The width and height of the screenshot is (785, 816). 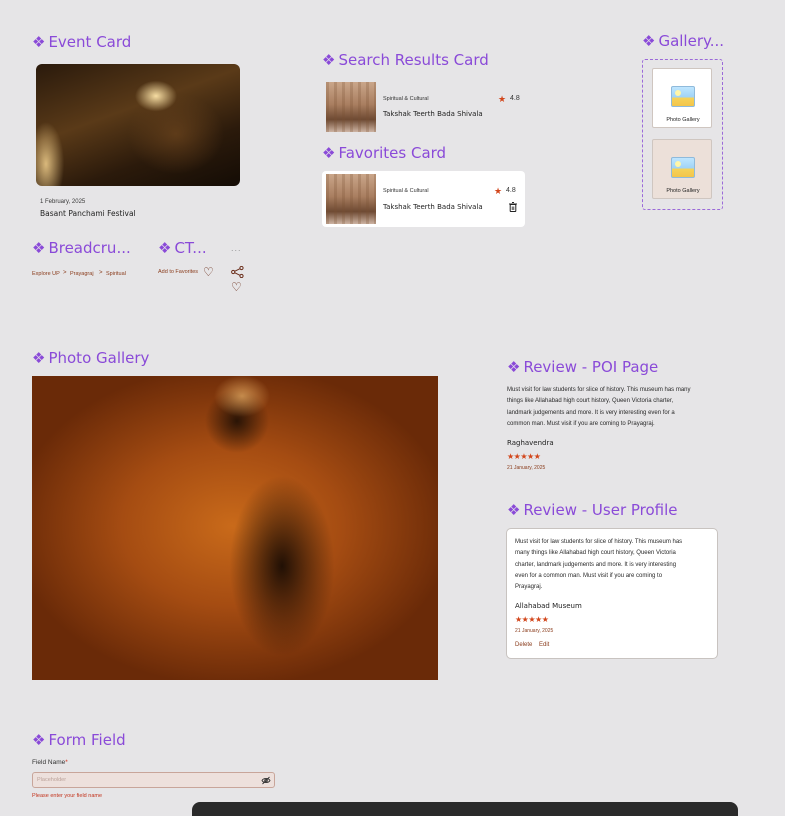 I want to click on section-title-review-poi: ❖ Review - POI Page, so click(x=583, y=367).